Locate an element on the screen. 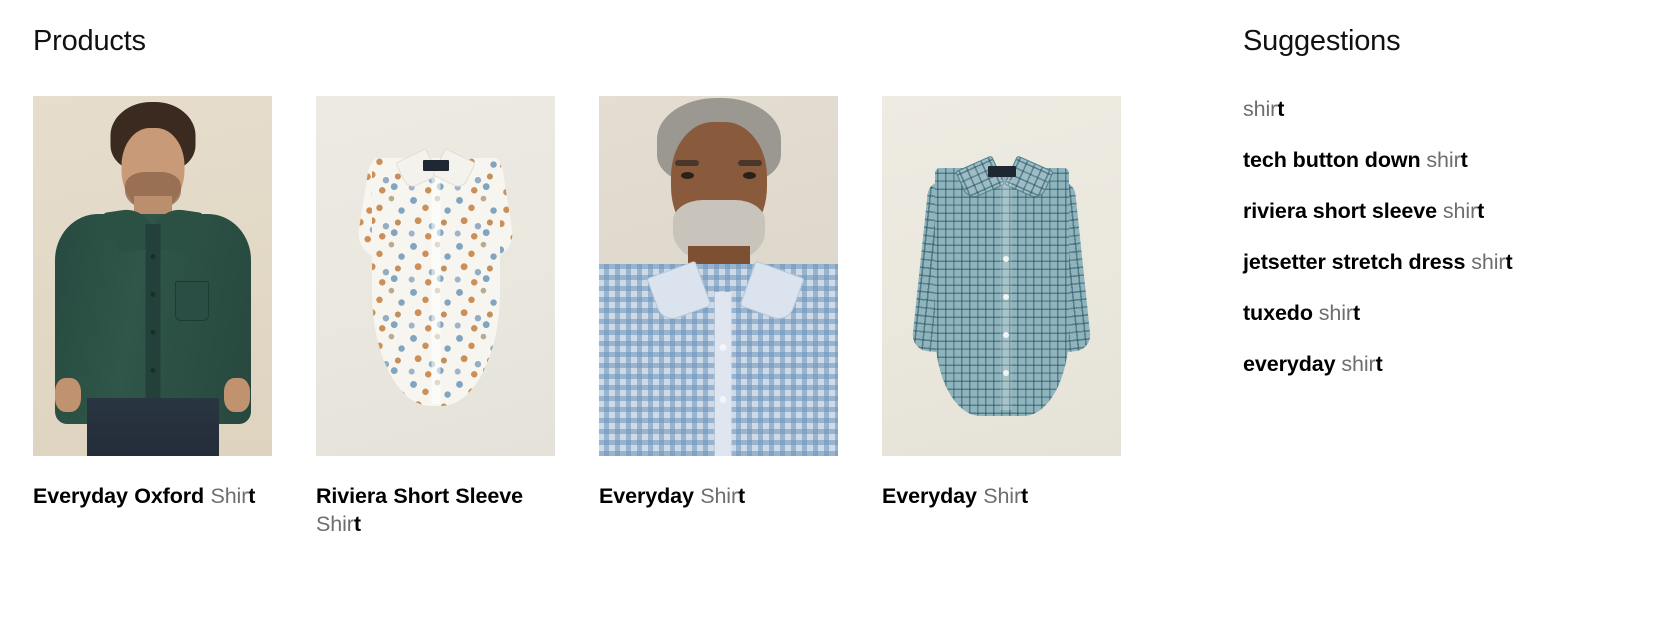  suggestion-match: tech button down is located at coordinates (1335, 159).